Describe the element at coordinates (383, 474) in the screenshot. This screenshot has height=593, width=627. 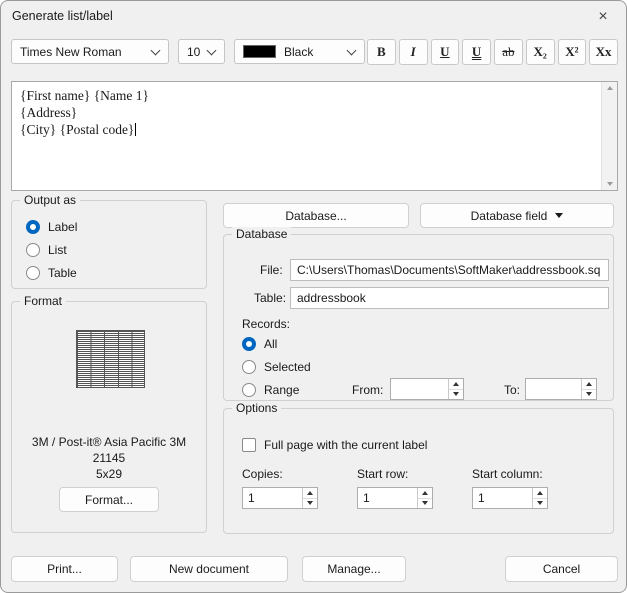
I see `start-row-label: Start row:` at that location.